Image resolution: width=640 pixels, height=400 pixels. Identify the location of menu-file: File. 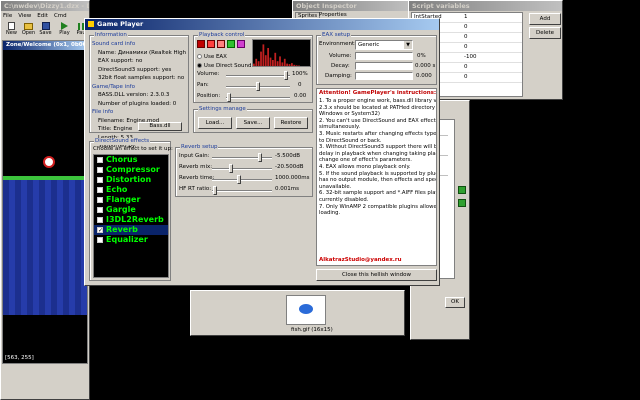
(7, 16).